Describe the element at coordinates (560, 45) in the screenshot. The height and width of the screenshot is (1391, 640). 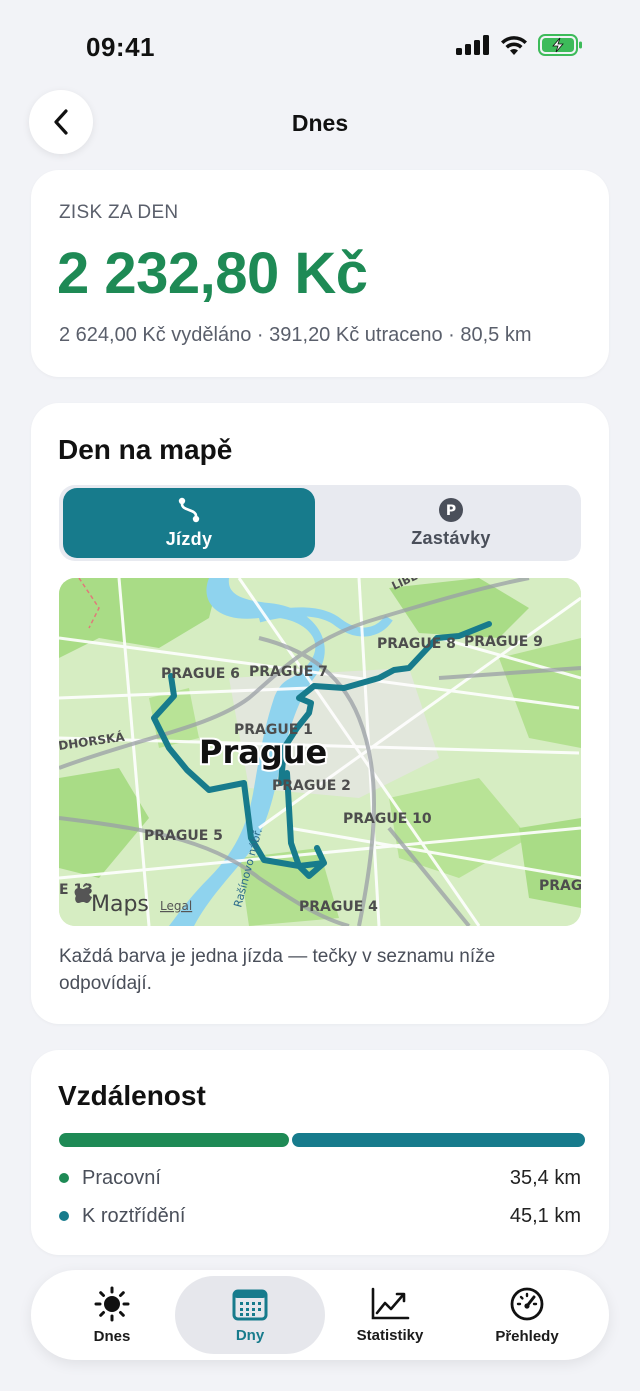
I see `battery-charging-icon` at that location.